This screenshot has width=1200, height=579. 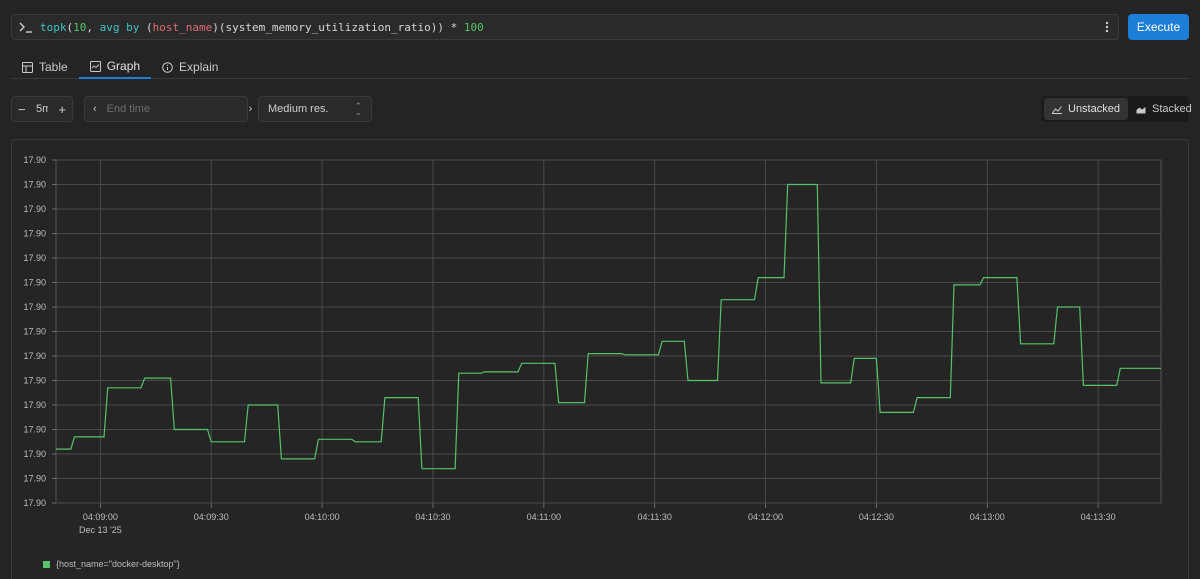 I want to click on view-tabs: Table Graph Explain, so click(x=600, y=67).